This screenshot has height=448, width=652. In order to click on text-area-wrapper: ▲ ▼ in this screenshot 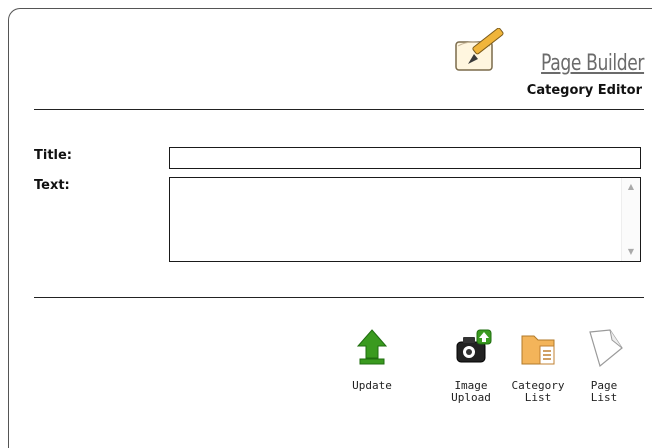, I will do `click(405, 219)`.